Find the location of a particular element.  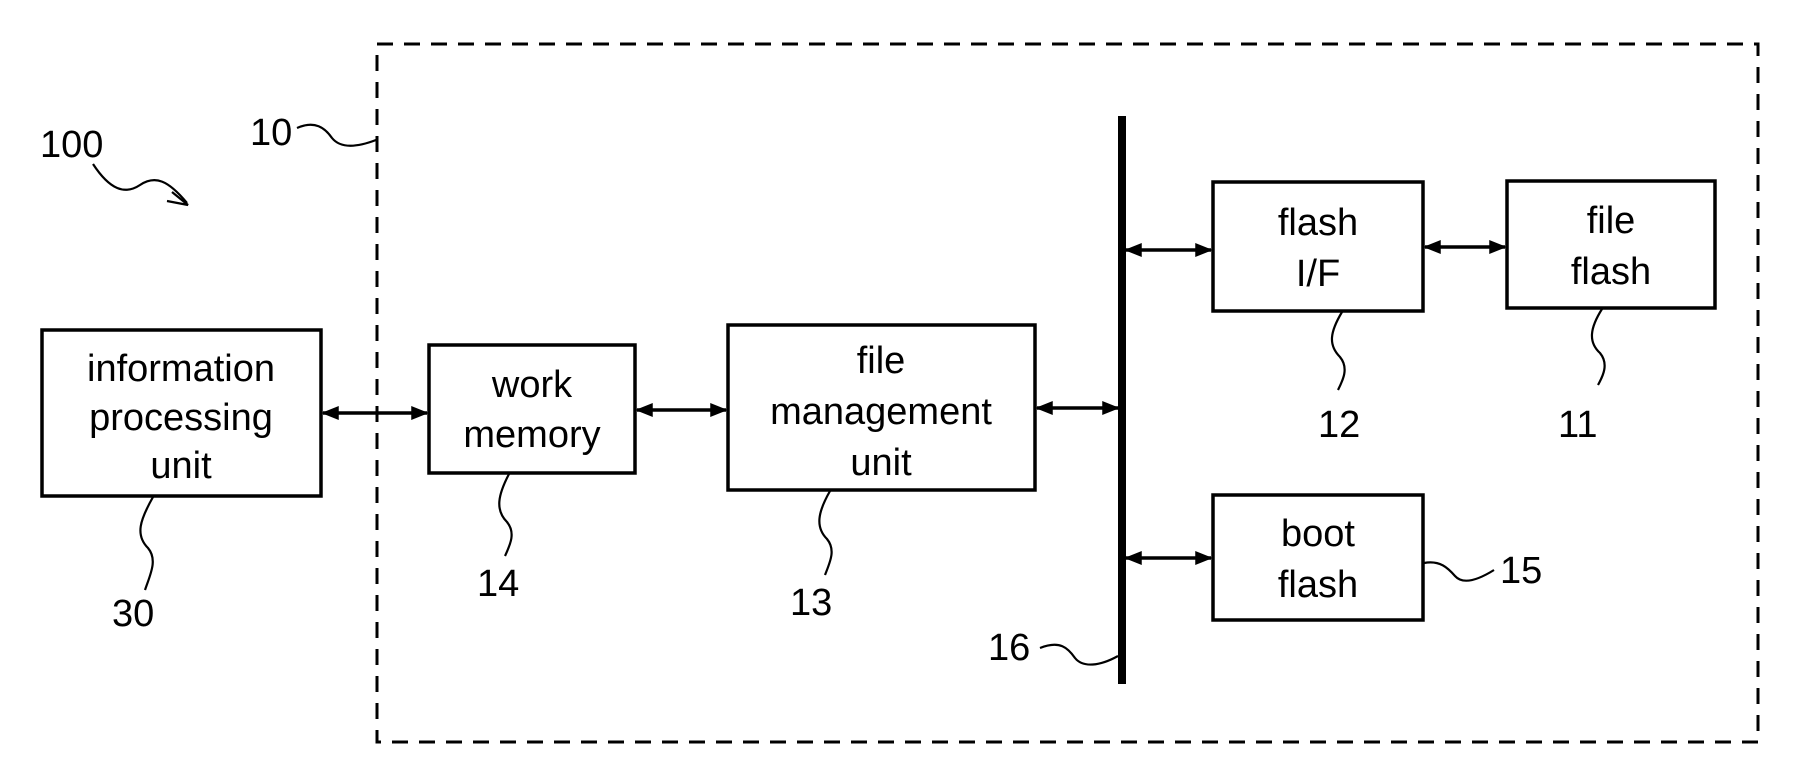

bus-ref-label: 16 is located at coordinates (1009, 648).